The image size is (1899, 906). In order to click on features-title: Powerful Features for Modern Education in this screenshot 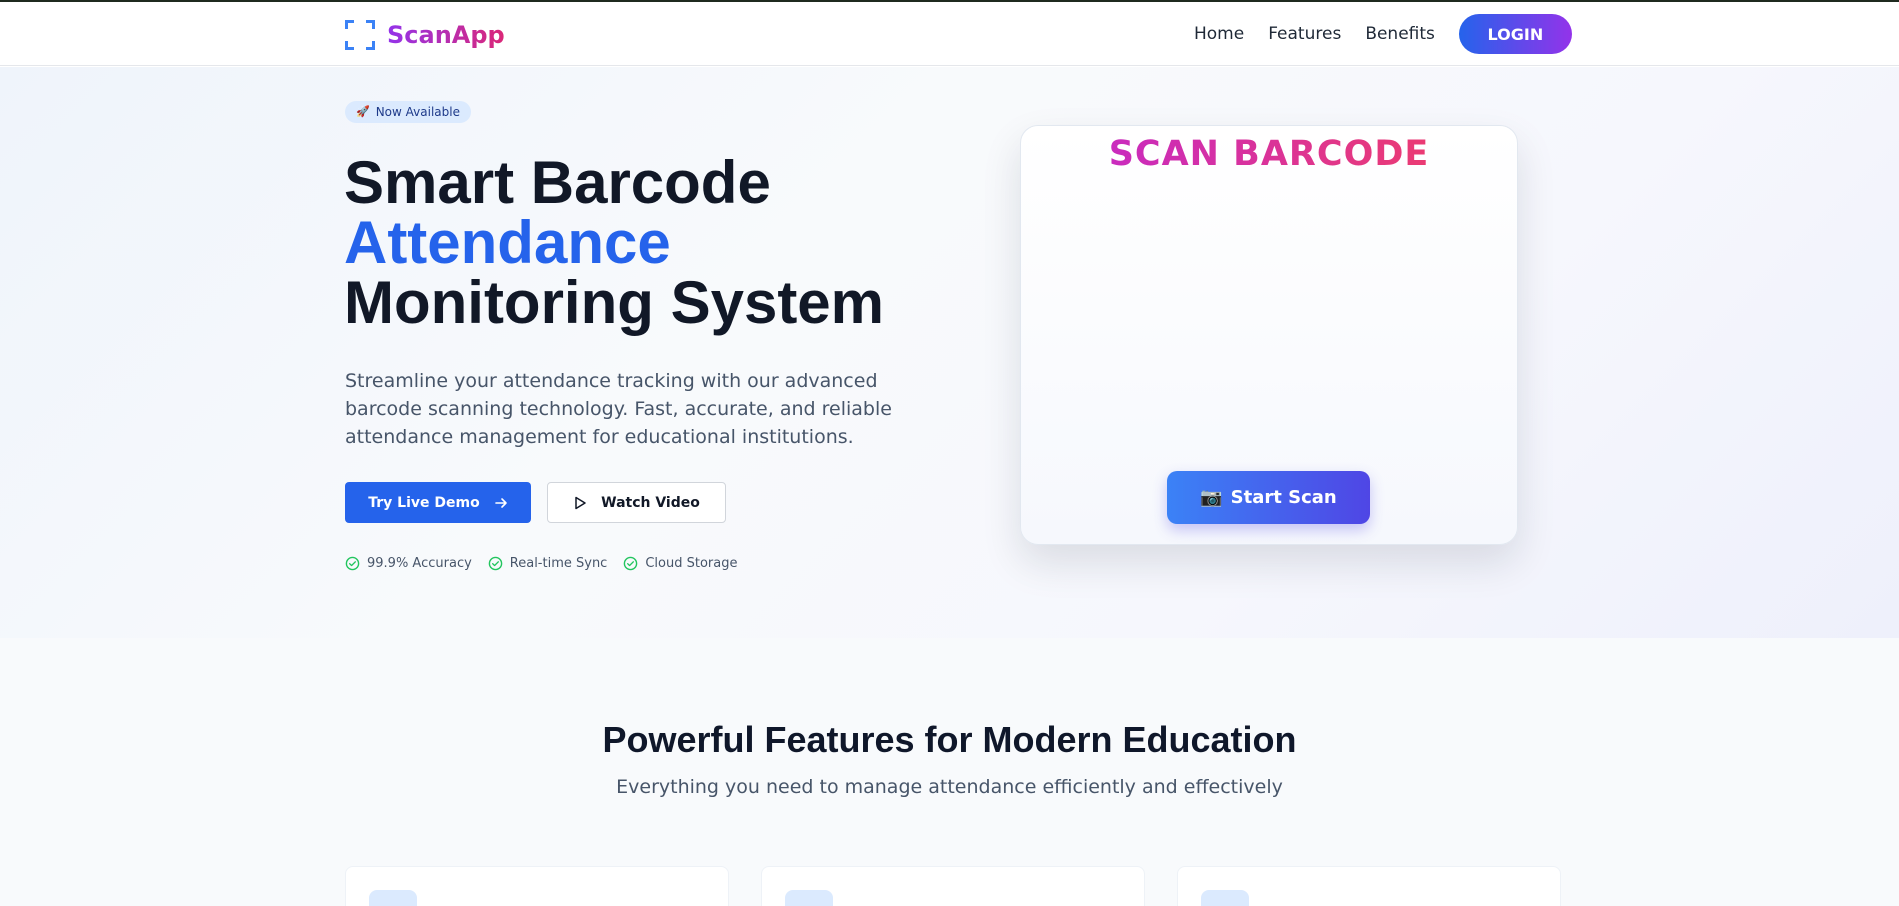, I will do `click(949, 739)`.